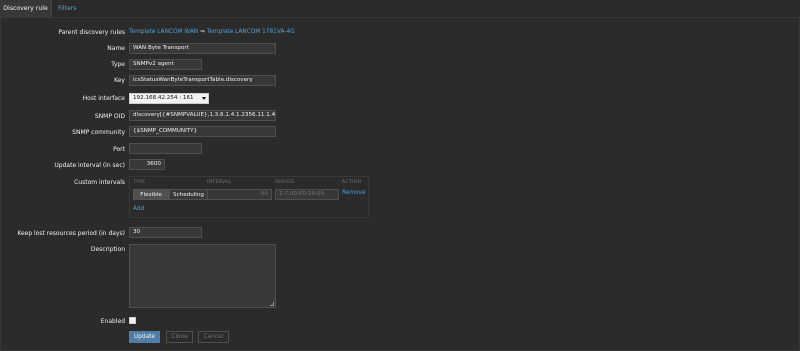 The width and height of the screenshot is (800, 351). What do you see at coordinates (139, 182) in the screenshot?
I see `column-header-type: TYPE` at bounding box center [139, 182].